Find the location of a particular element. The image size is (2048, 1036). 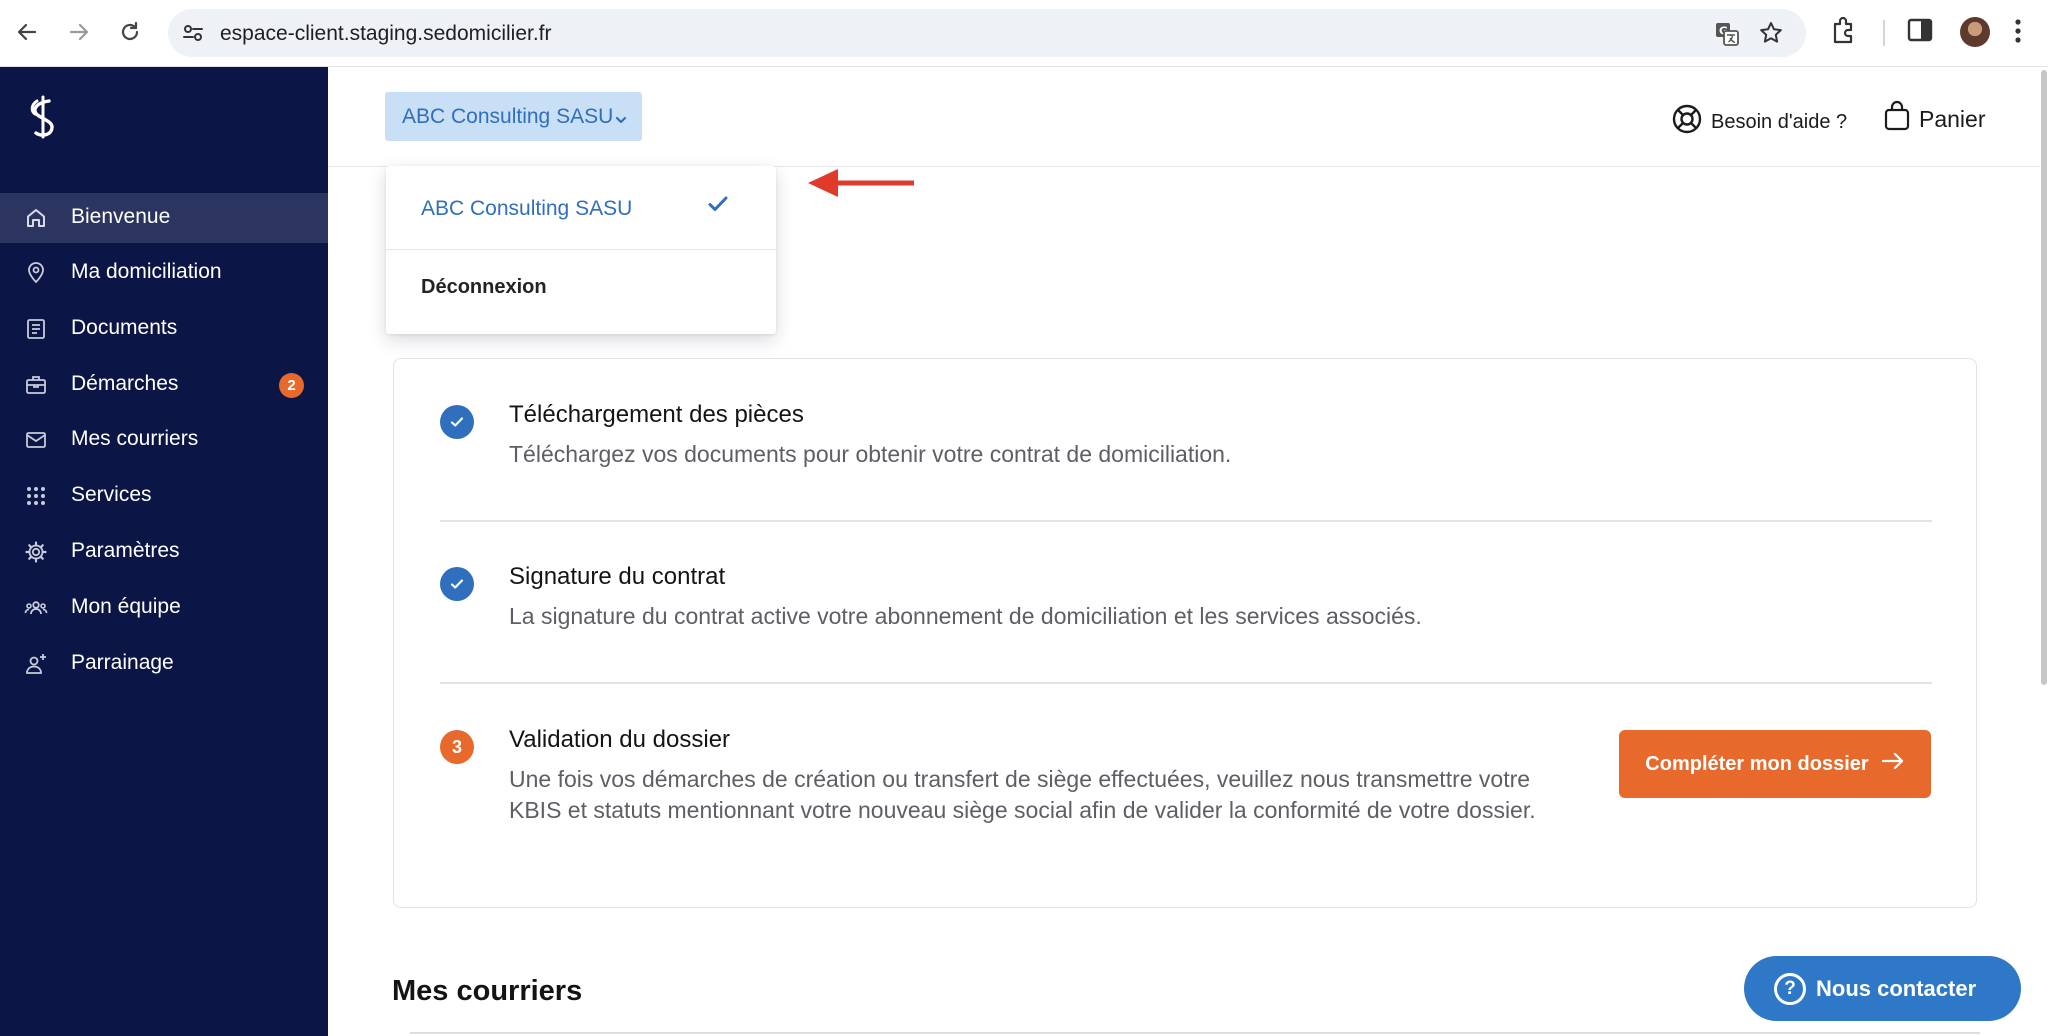

bookmark-star-icon is located at coordinates (1771, 35).